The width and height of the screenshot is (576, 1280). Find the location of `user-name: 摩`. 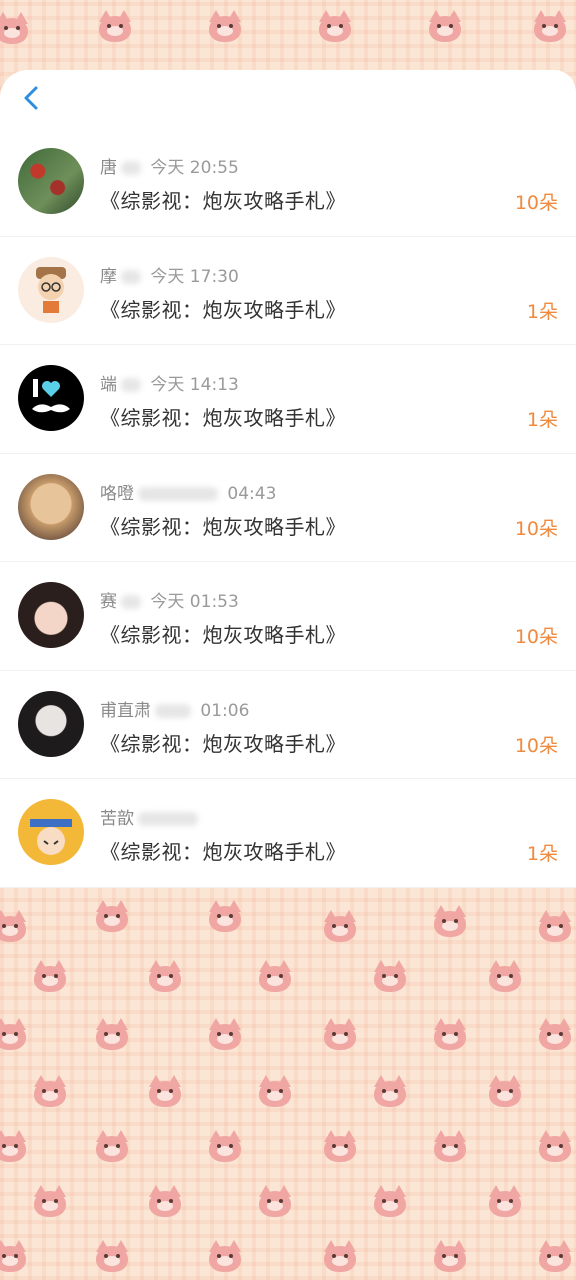

user-name: 摩 is located at coordinates (108, 276).